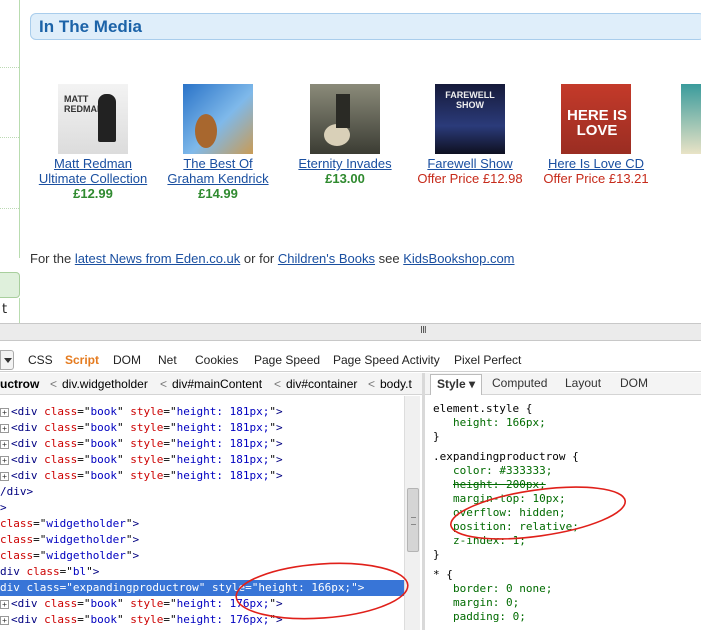 This screenshot has width=701, height=630. Describe the element at coordinates (509, 513) in the screenshot. I see `css-property: overflow: hidden;` at that location.